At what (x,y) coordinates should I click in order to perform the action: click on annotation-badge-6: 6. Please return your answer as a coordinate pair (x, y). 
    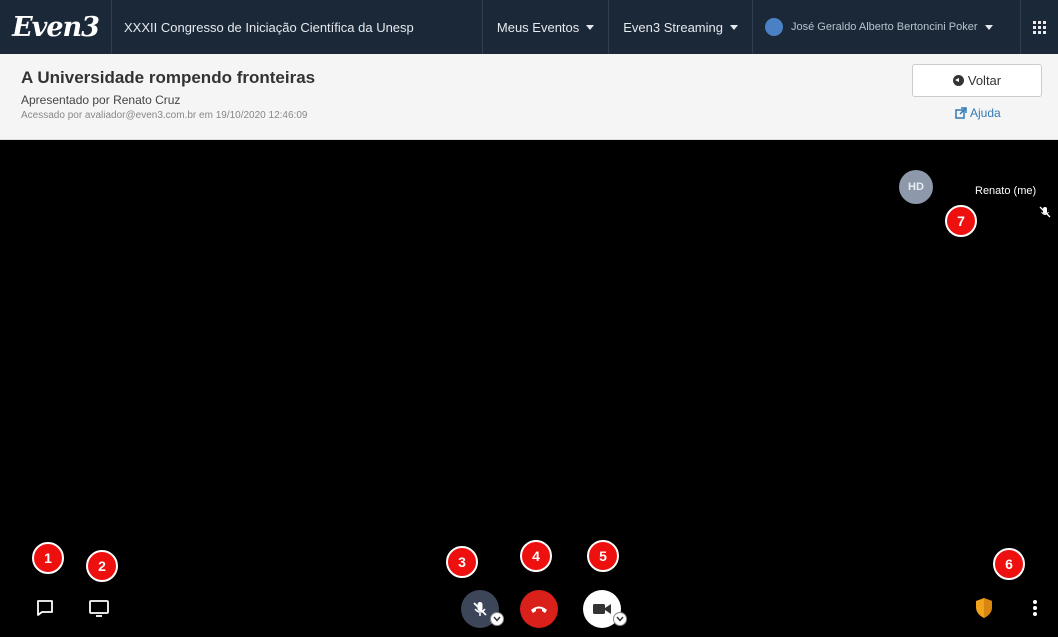
    Looking at the image, I should click on (1009, 564).